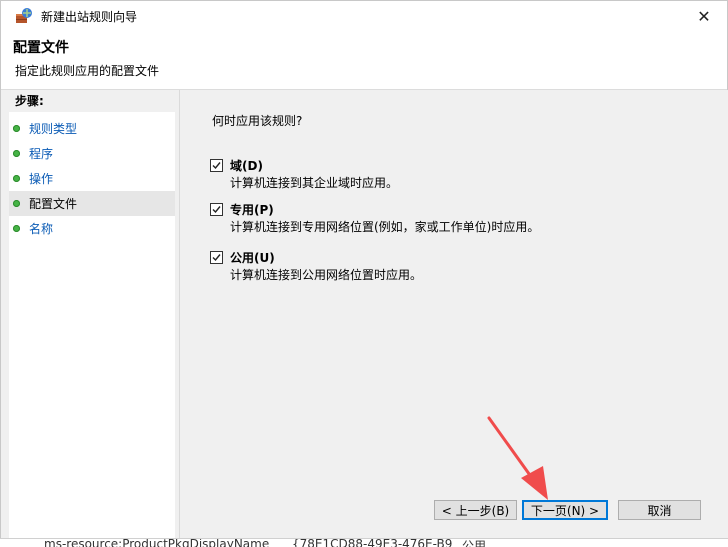 Image resolution: width=728 pixels, height=547 pixels. I want to click on title-bar: 新建出站规则向导 ✕, so click(364, 16).